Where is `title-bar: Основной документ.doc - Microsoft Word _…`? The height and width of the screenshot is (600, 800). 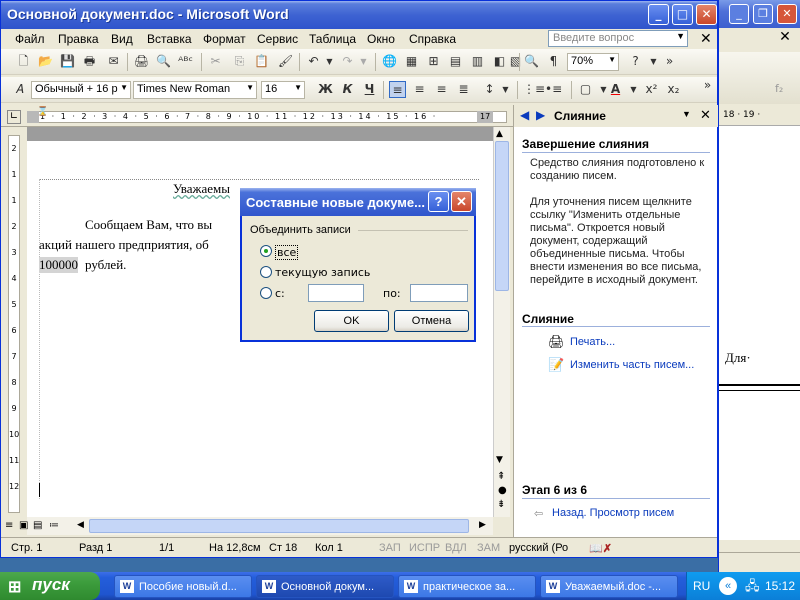
title-bar: Основной документ.doc - Microsoft Word _… is located at coordinates (359, 15).